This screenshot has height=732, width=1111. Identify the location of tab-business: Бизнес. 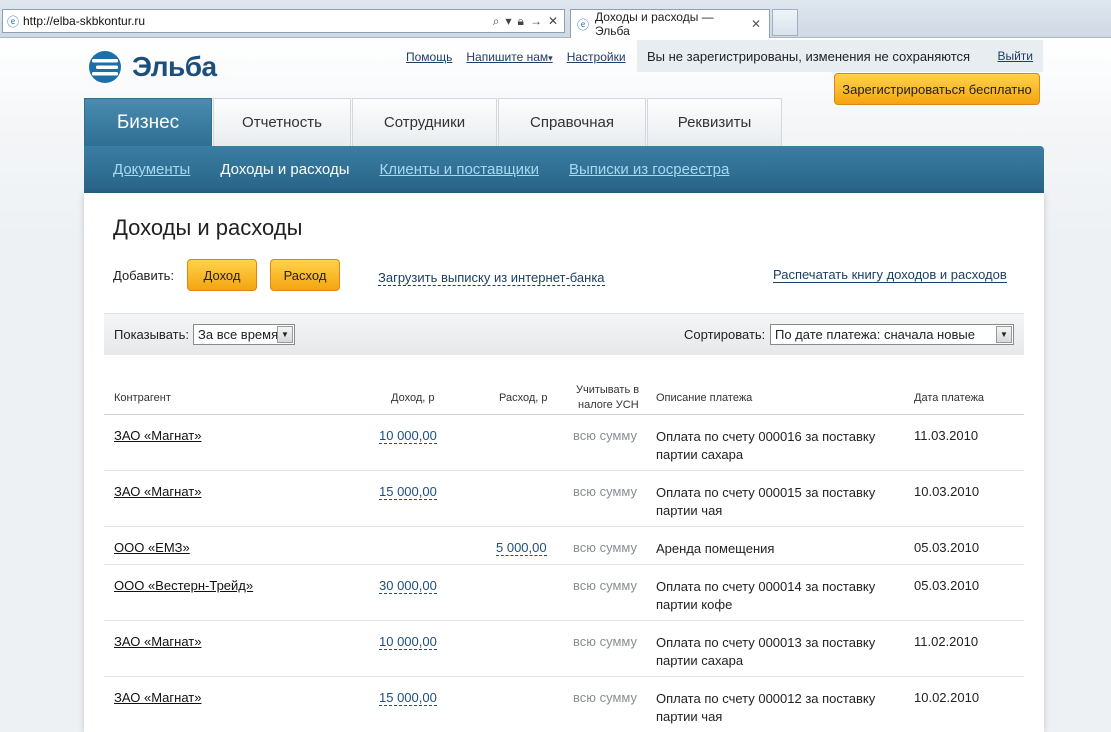
(148, 122).